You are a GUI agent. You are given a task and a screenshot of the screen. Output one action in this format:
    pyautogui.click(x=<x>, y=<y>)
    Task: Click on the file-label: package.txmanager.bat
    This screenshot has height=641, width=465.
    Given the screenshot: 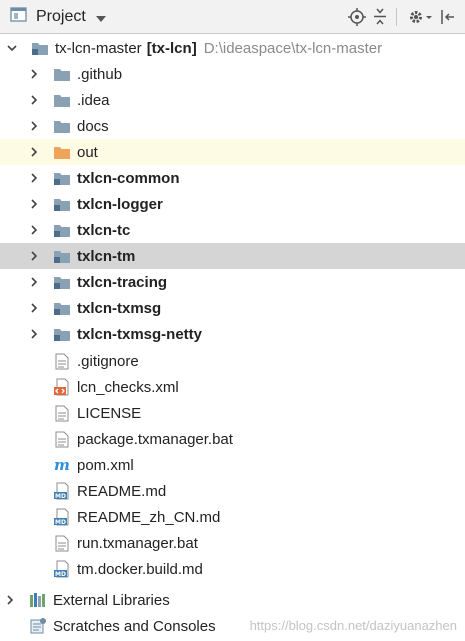 What is the action you would take?
    pyautogui.click(x=155, y=439)
    